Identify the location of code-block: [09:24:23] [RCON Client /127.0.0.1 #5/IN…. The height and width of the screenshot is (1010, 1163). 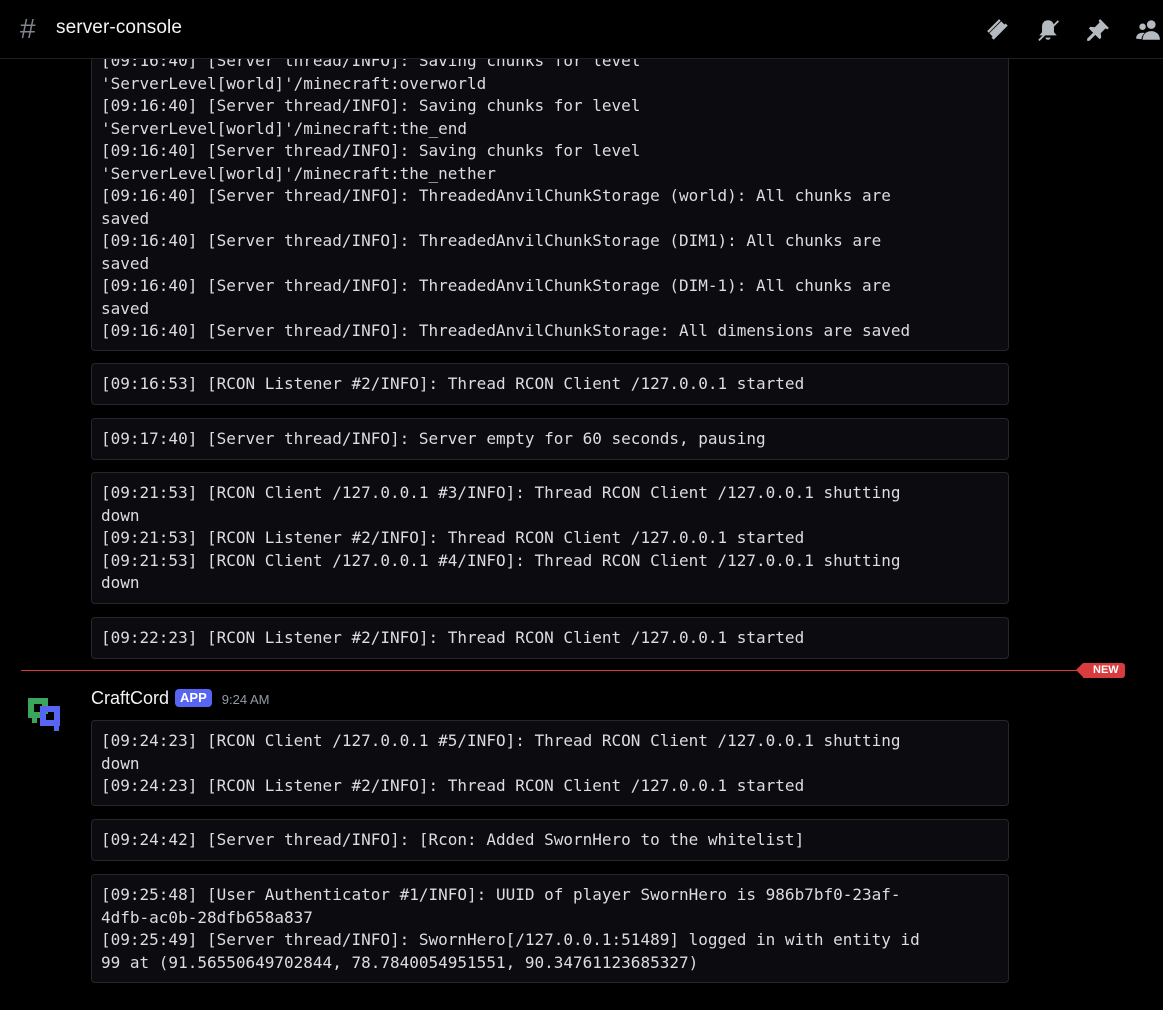
(550, 763).